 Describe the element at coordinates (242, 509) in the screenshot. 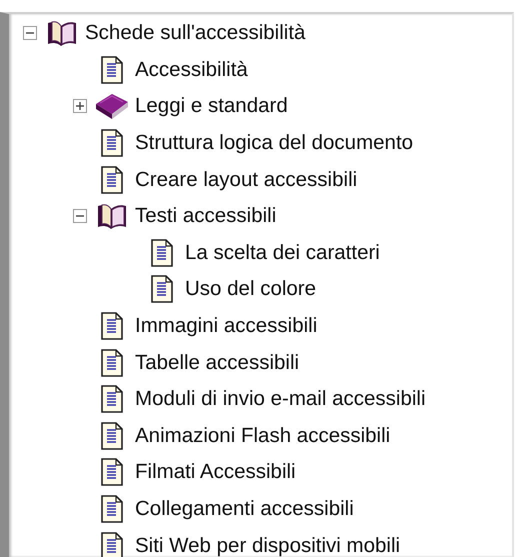

I see `tree-item: Collegamenti accessibili` at that location.